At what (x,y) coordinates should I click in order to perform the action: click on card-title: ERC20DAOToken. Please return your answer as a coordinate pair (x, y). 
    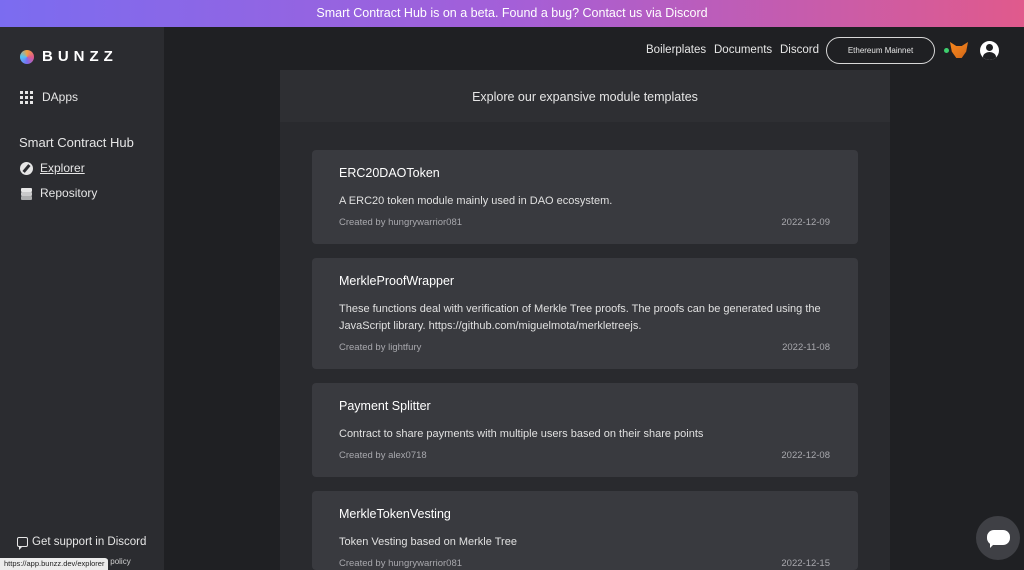
    Looking at the image, I should click on (389, 173).